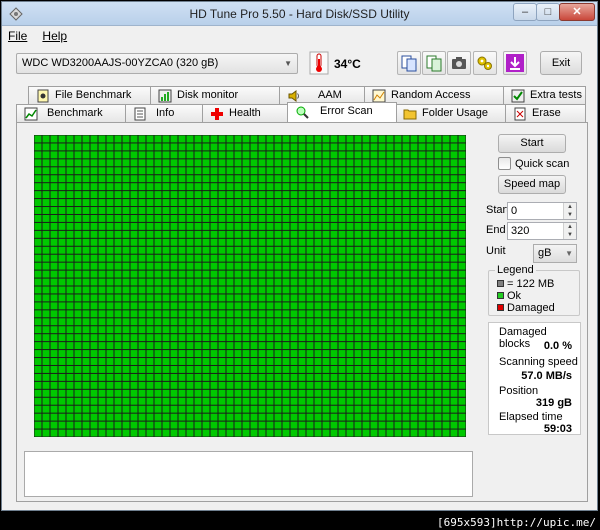  Describe the element at coordinates (17, 36) in the screenshot. I see `menu-file: File` at that location.